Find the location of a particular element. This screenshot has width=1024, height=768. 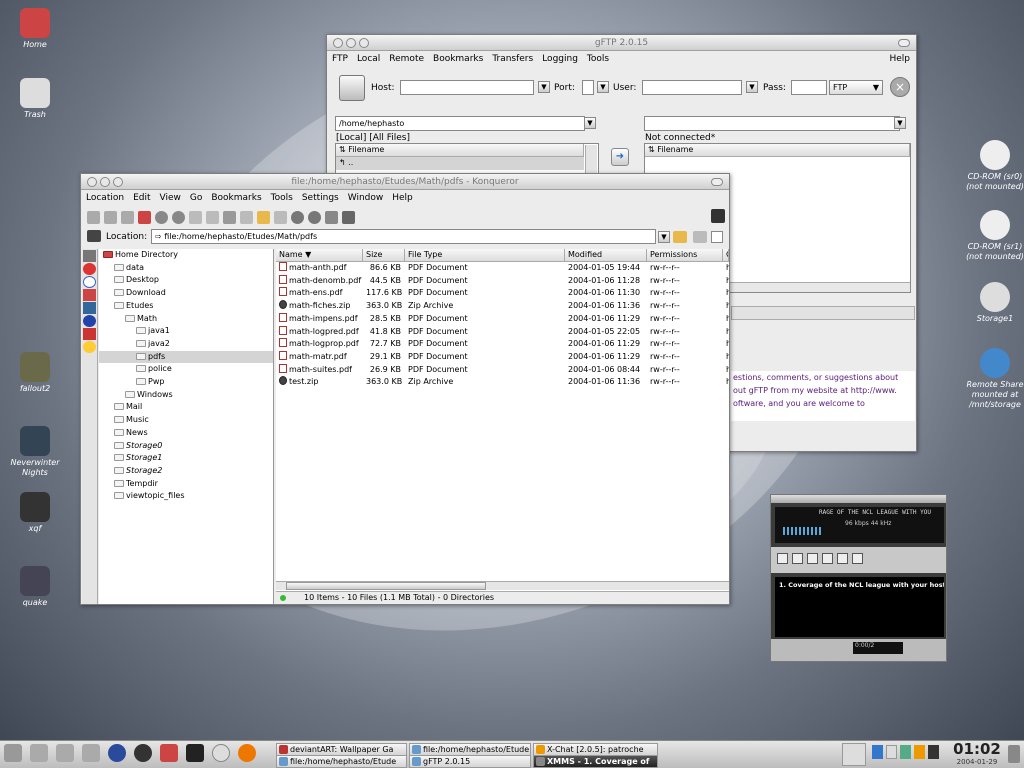

taskbar-button: gFTP 2.0.15 is located at coordinates (470, 761).